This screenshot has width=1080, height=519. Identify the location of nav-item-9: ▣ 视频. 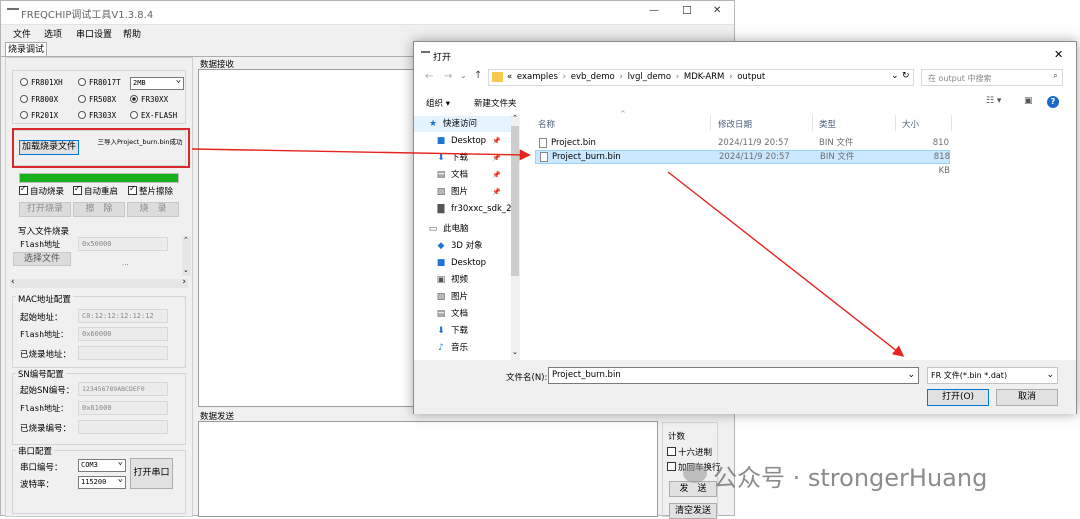
(462, 280).